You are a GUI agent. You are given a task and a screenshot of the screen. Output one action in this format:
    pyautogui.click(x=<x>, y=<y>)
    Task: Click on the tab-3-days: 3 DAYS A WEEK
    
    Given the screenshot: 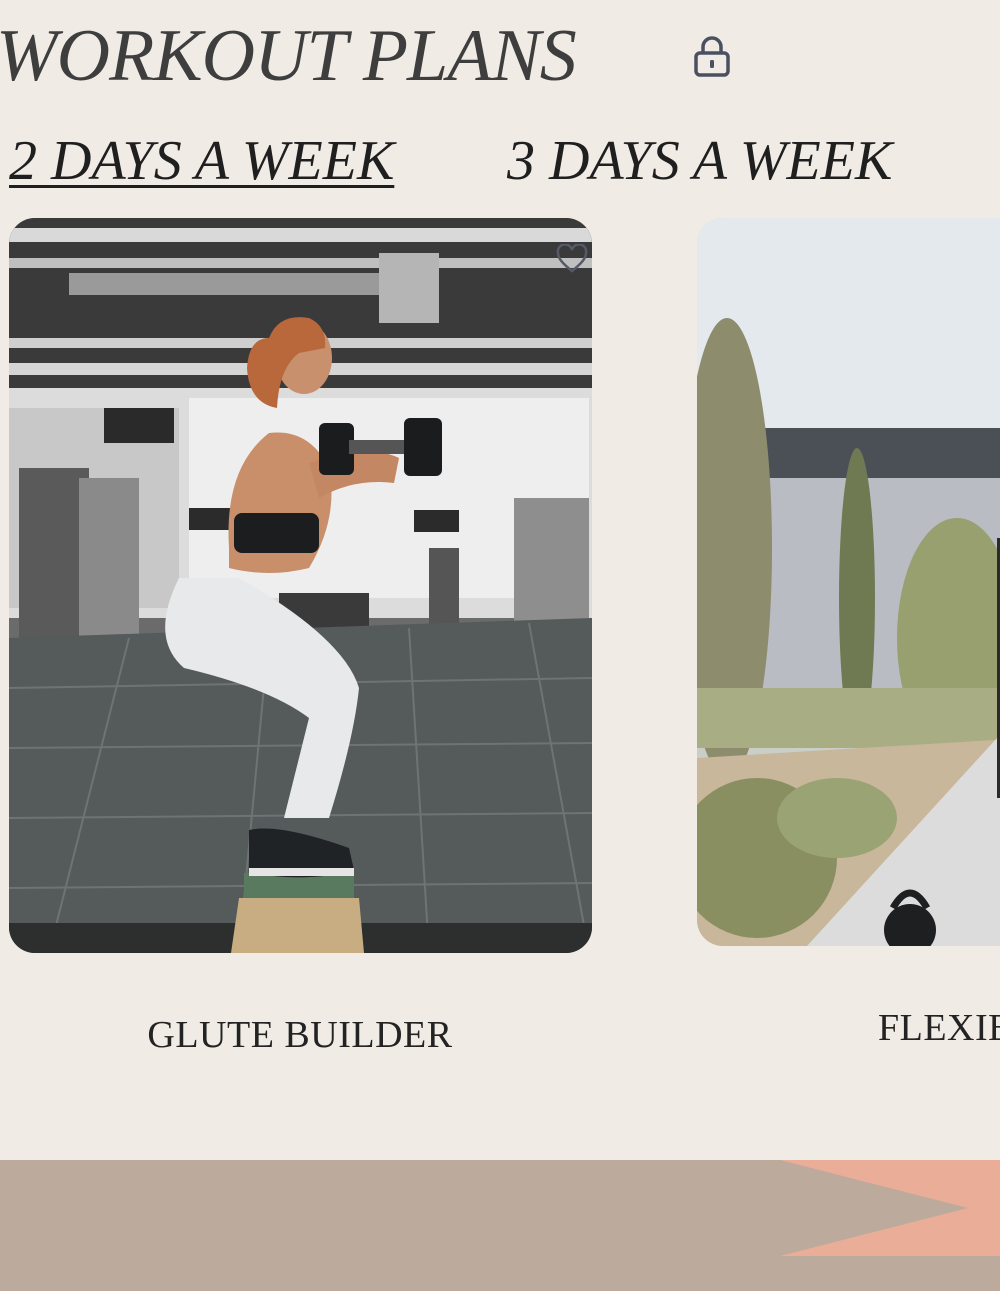 What is the action you would take?
    pyautogui.click(x=699, y=161)
    